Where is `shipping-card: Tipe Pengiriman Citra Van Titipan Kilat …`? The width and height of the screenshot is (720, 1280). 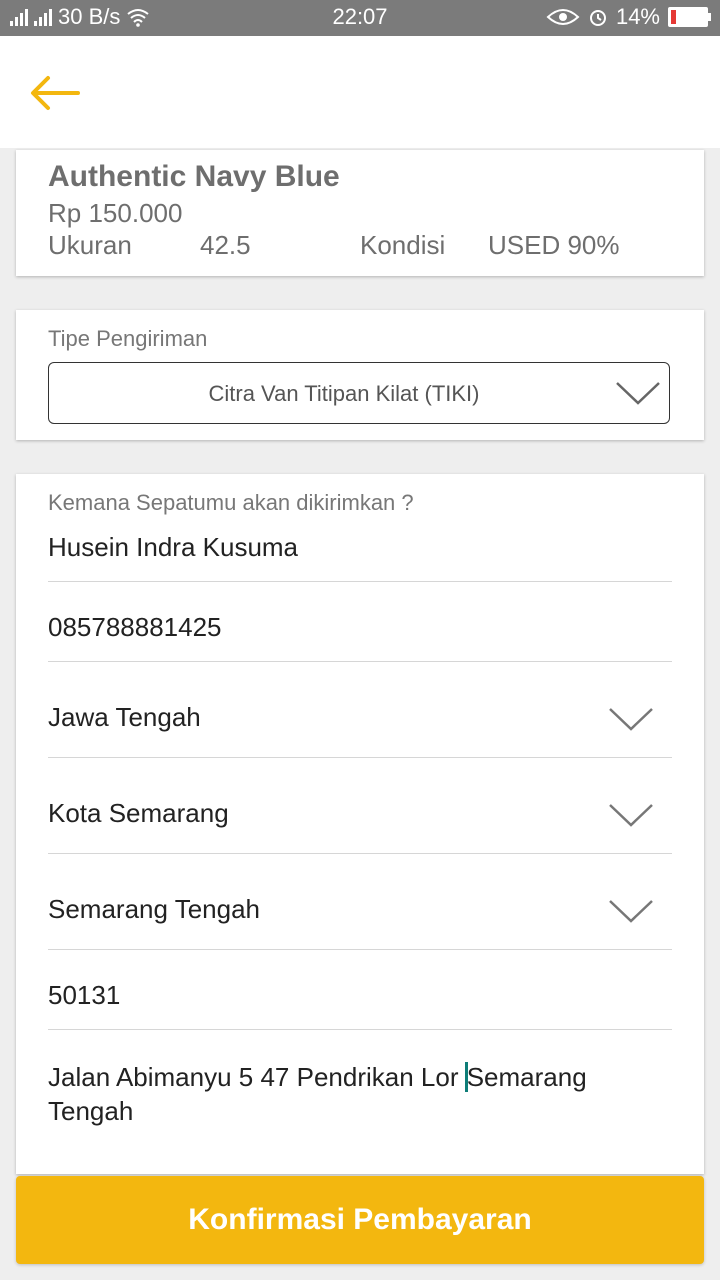 shipping-card: Tipe Pengiriman Citra Van Titipan Kilat … is located at coordinates (360, 375).